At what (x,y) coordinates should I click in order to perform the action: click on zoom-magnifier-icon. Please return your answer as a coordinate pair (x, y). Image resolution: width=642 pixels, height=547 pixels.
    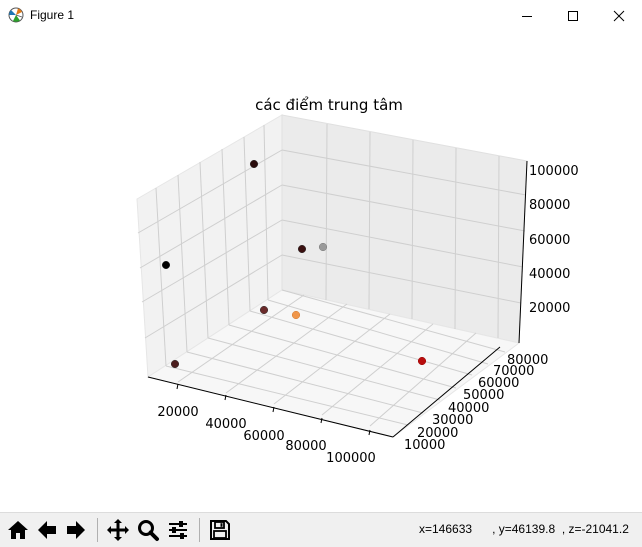
    Looking at the image, I should click on (148, 530).